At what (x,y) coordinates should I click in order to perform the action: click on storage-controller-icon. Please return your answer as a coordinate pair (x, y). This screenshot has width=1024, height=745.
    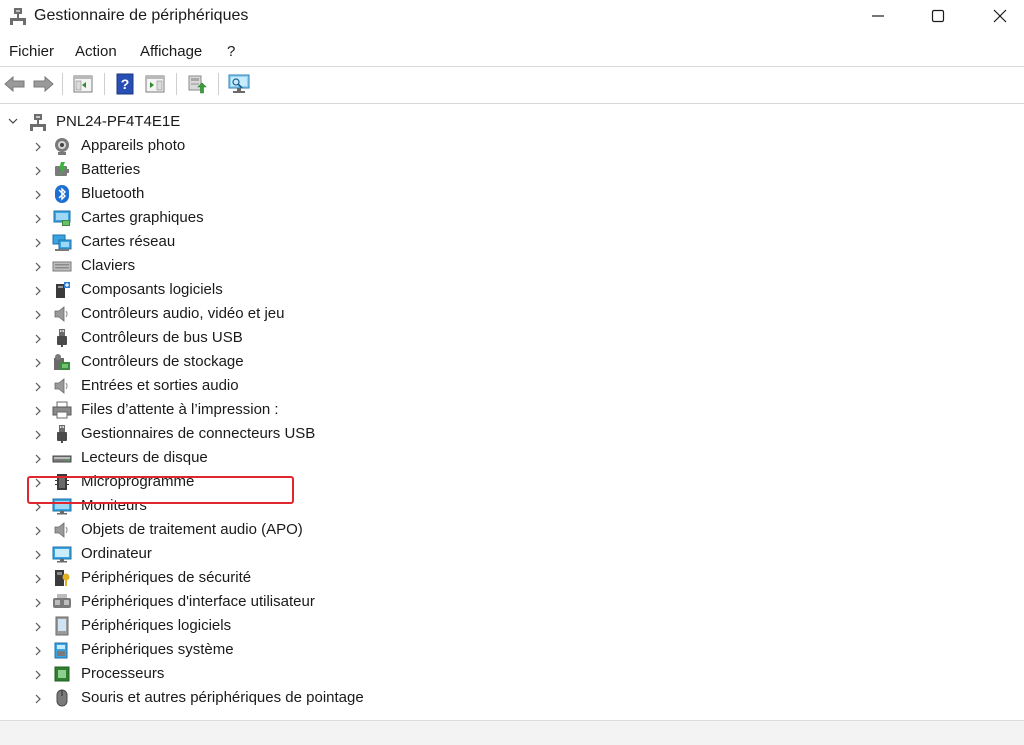
    Looking at the image, I should click on (62, 362).